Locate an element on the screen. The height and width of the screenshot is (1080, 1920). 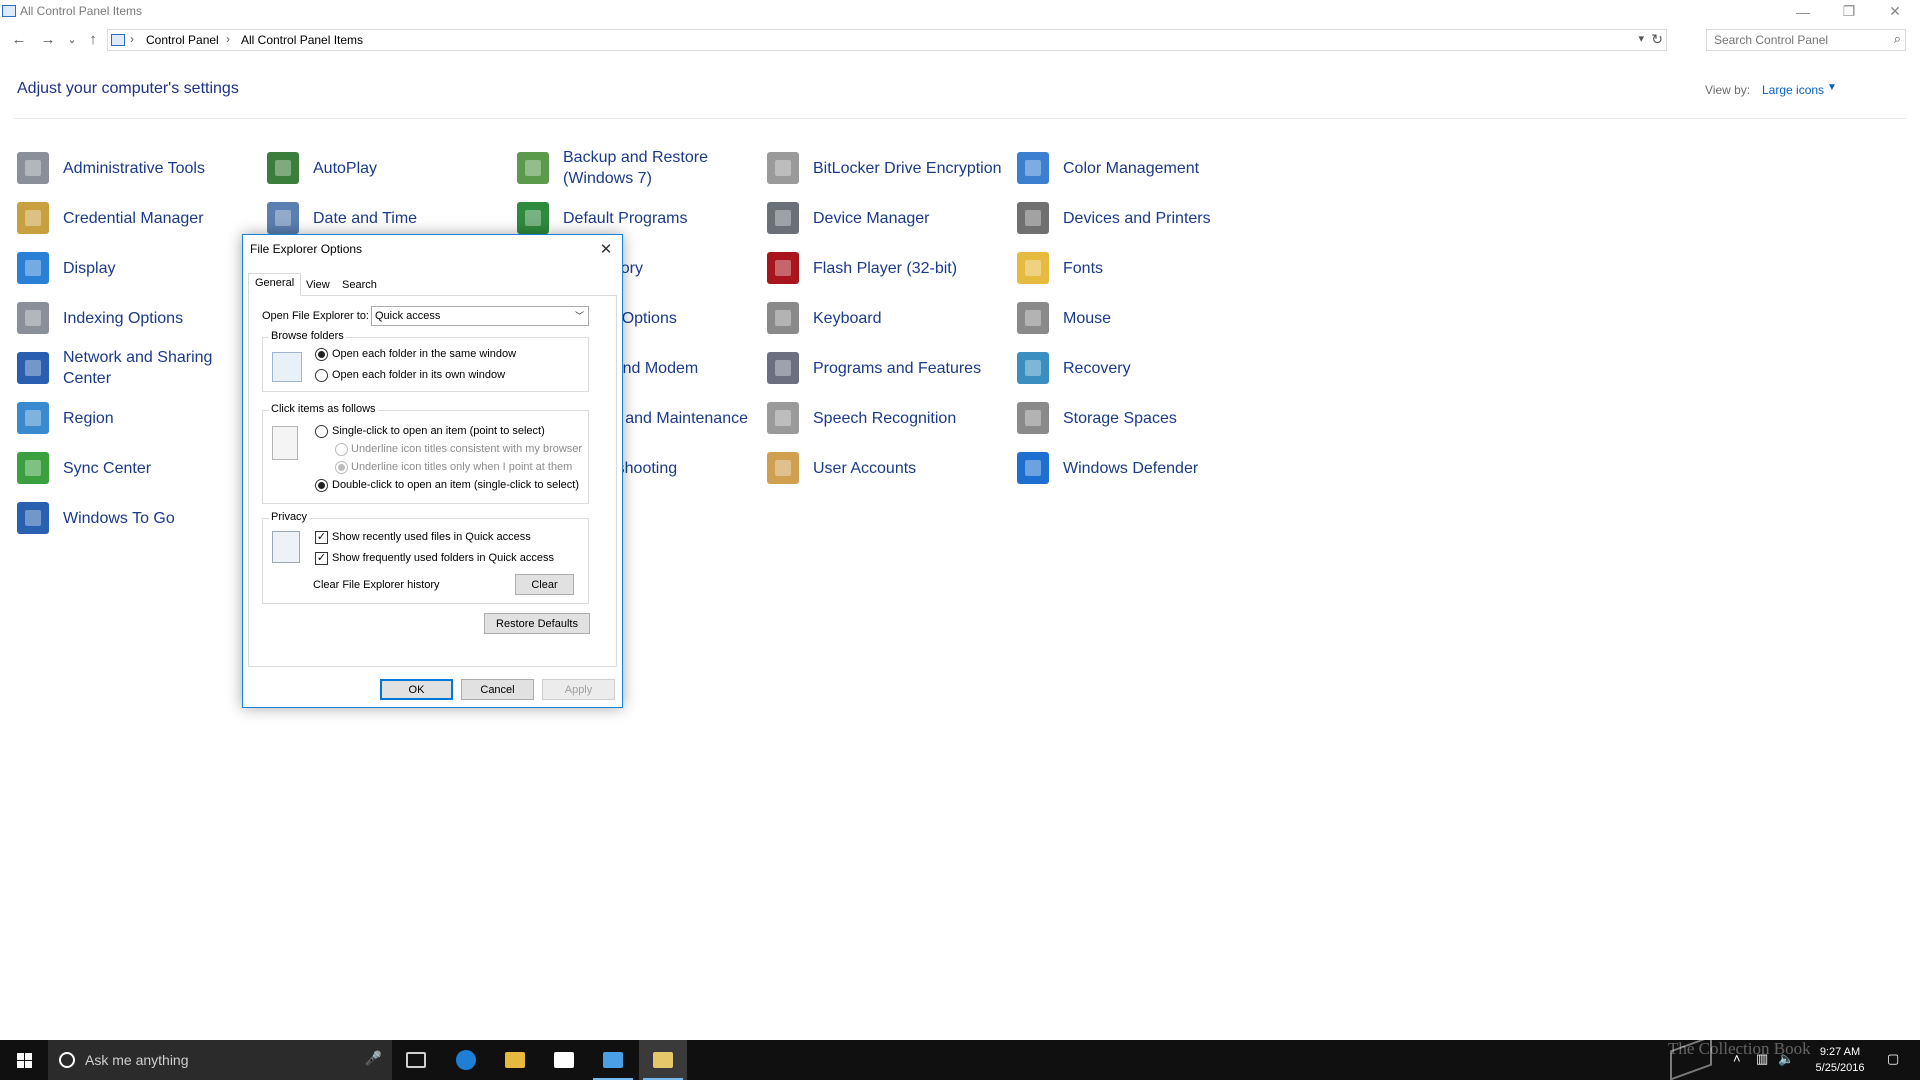
date-time-icon is located at coordinates (283, 218).